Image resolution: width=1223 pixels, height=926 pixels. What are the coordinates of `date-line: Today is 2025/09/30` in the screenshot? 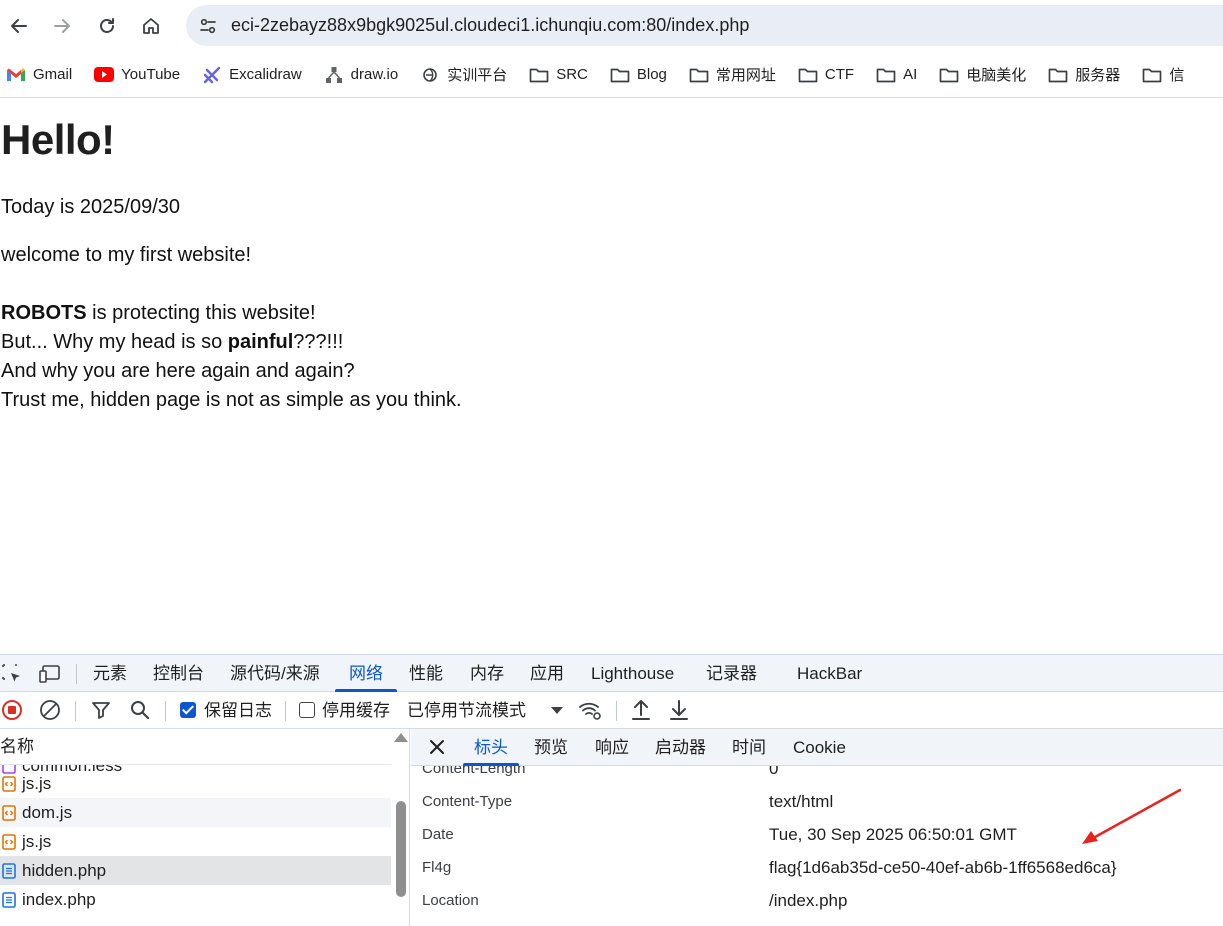 It's located at (91, 207).